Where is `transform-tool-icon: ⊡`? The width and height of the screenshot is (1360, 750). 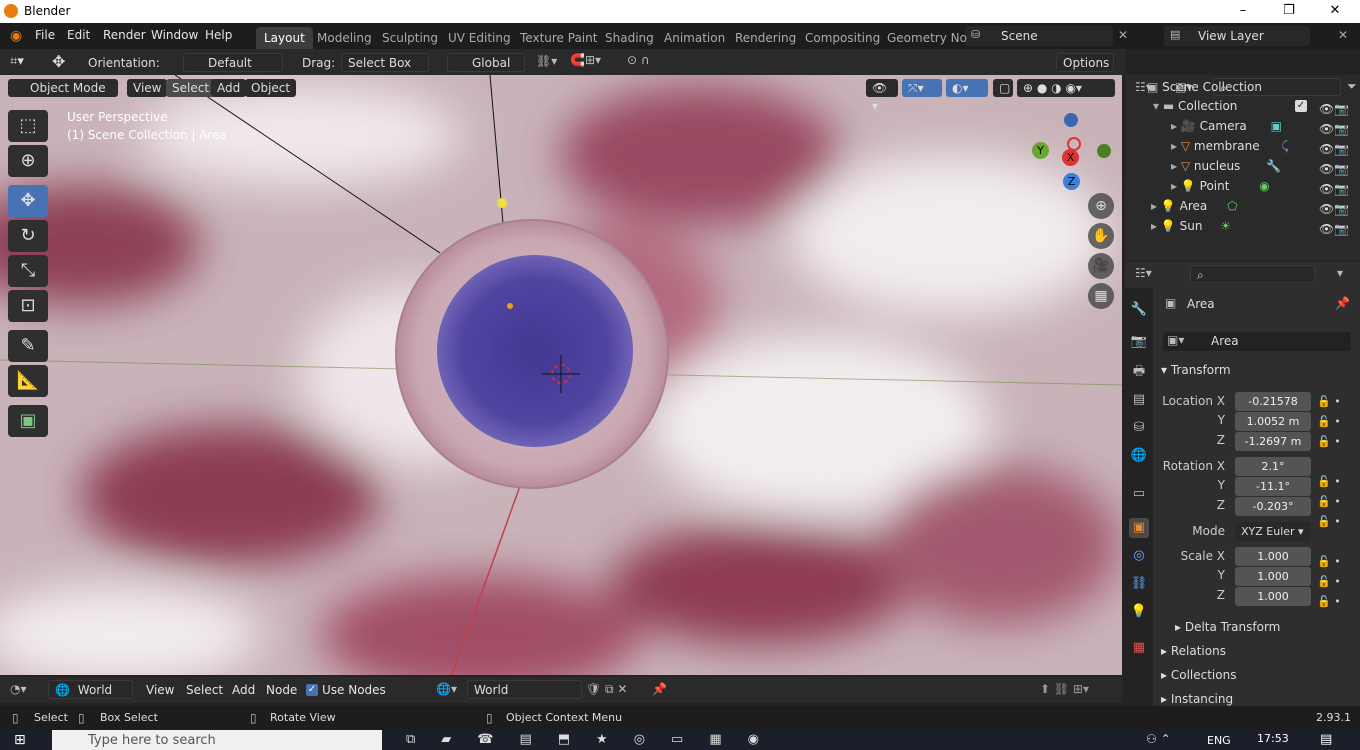 transform-tool-icon: ⊡ is located at coordinates (28, 306).